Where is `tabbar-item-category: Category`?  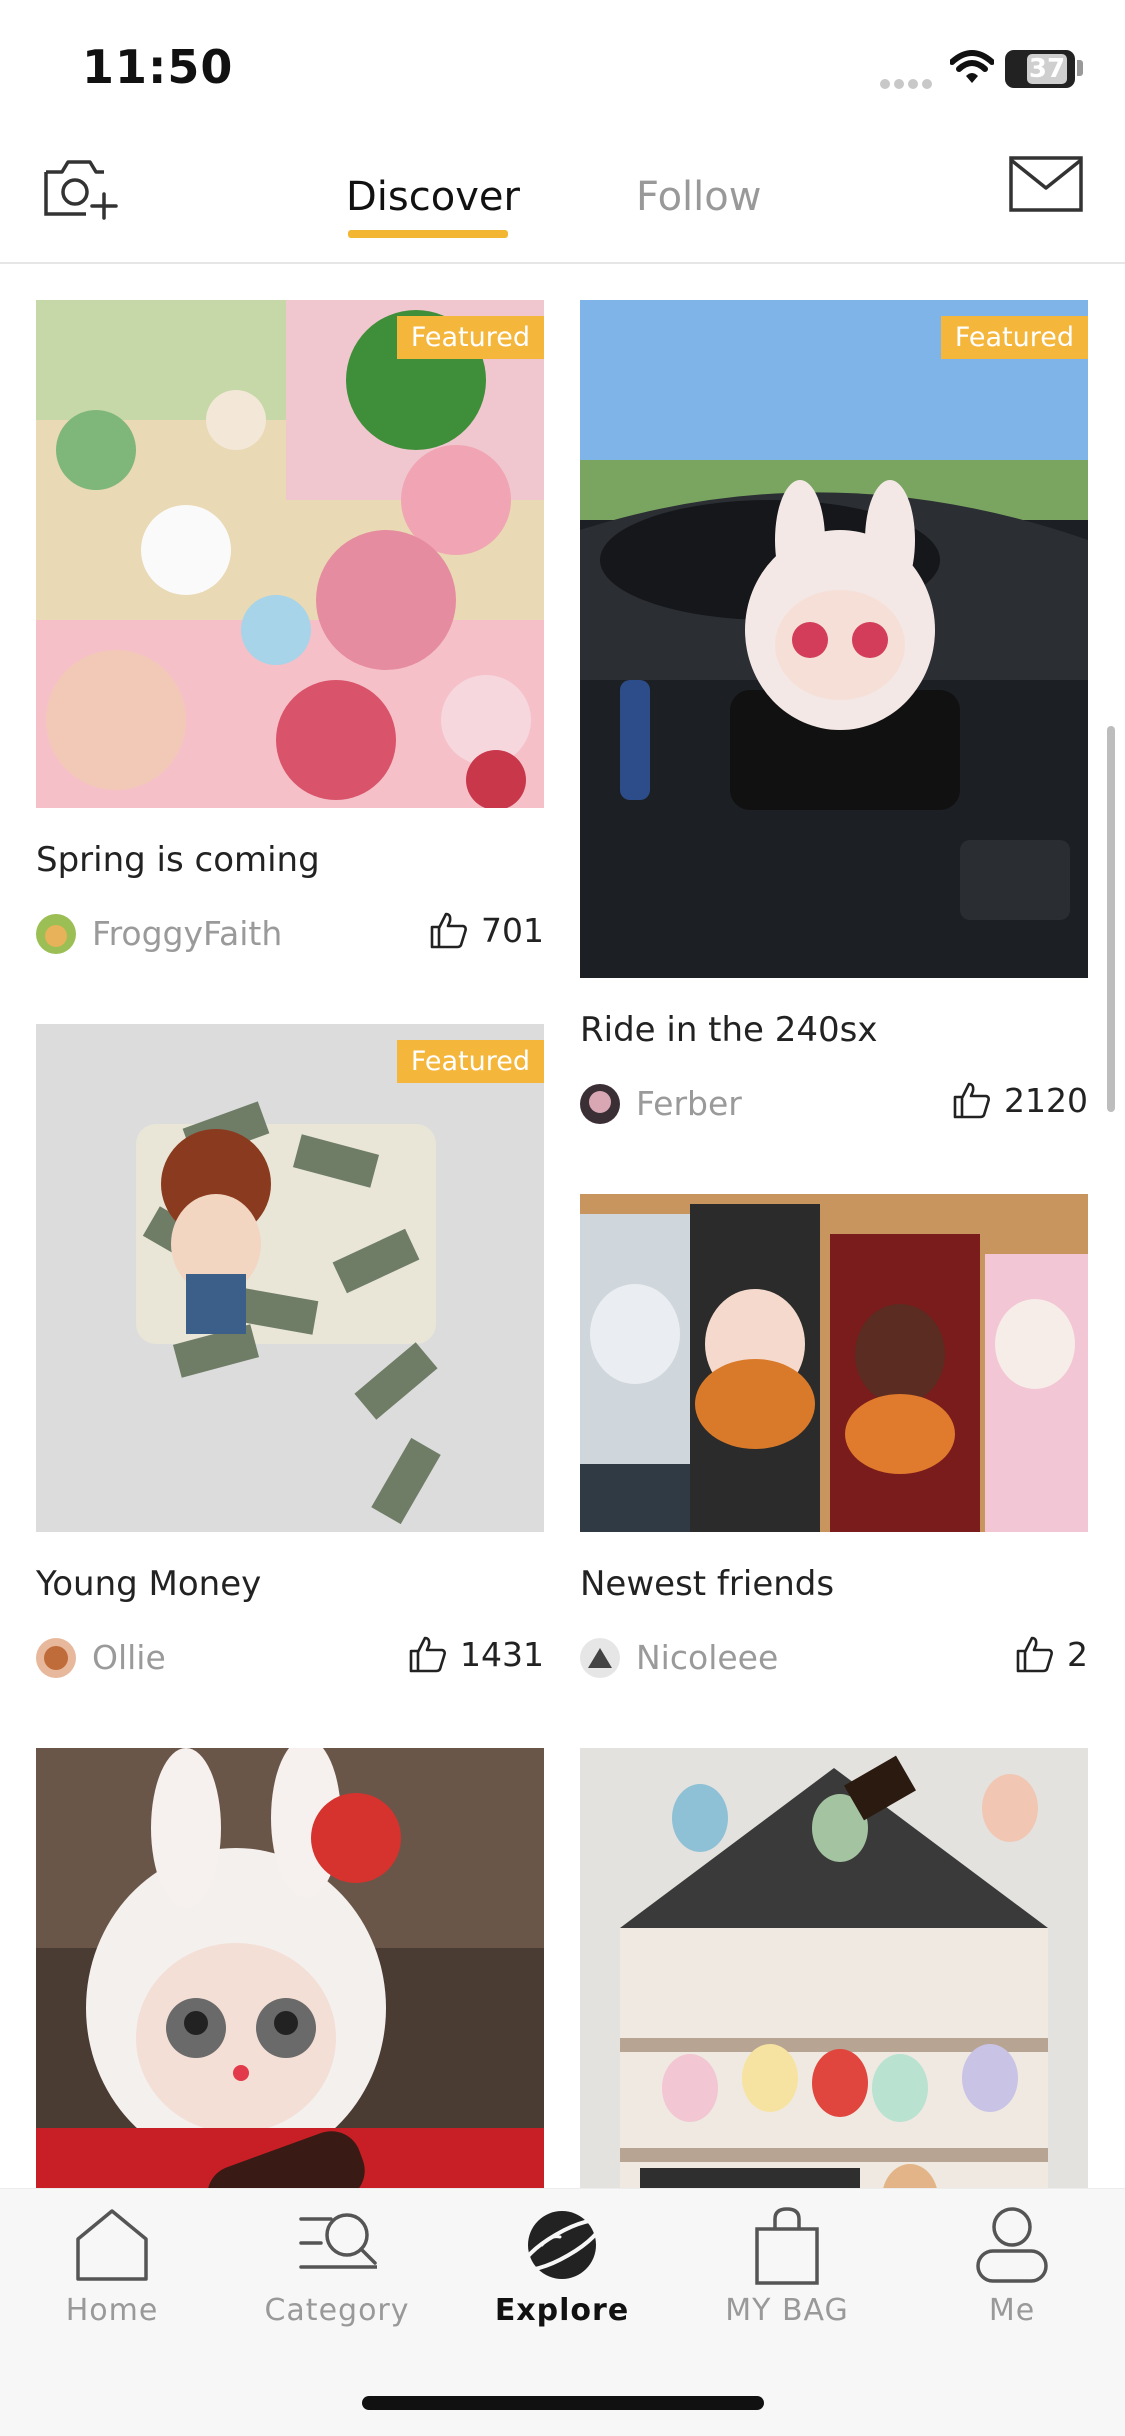
tabbar-item-category: Category is located at coordinates (337, 2285).